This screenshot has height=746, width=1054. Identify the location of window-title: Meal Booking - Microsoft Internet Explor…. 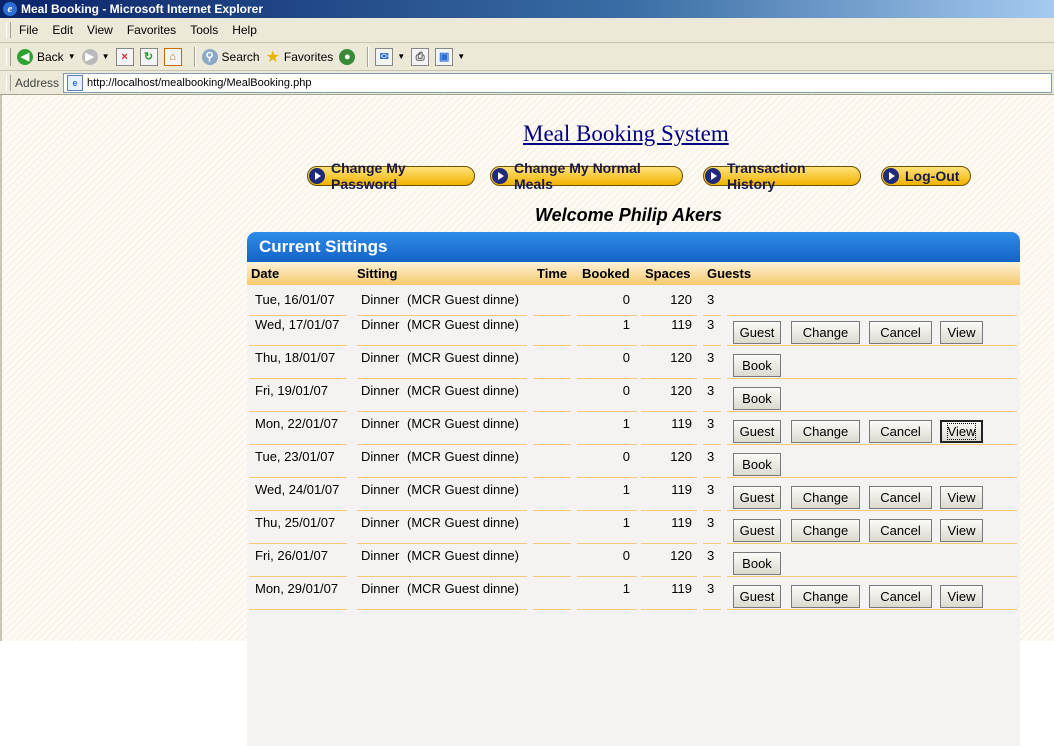
(142, 9).